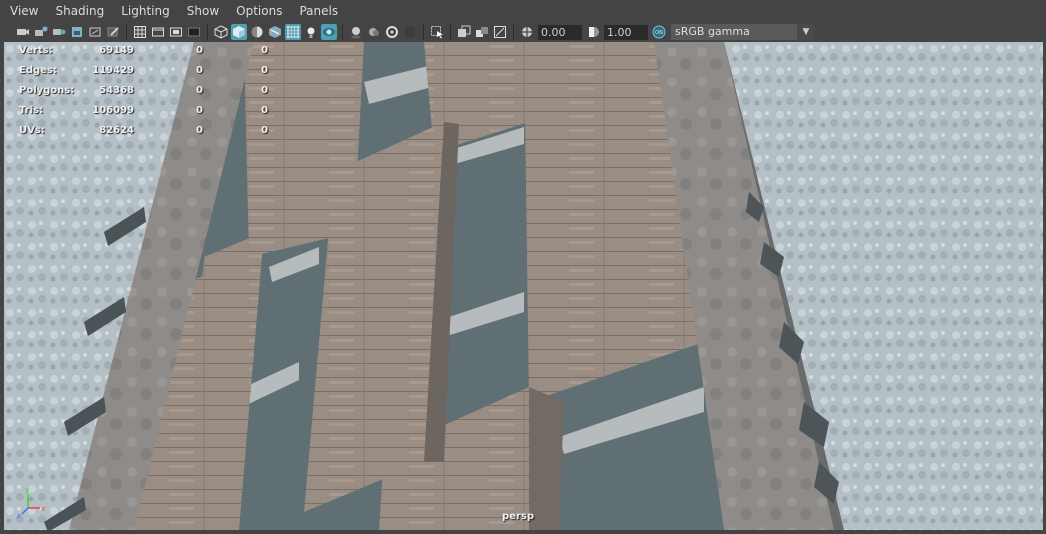 This screenshot has height=534, width=1046. What do you see at coordinates (59, 32) in the screenshot?
I see `bookmark-icon` at bounding box center [59, 32].